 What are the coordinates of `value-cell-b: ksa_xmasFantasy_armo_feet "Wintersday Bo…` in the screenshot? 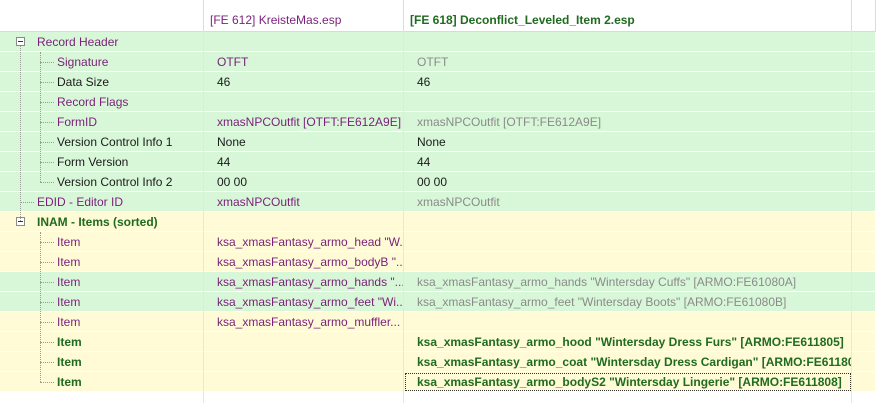 It's located at (628, 302).